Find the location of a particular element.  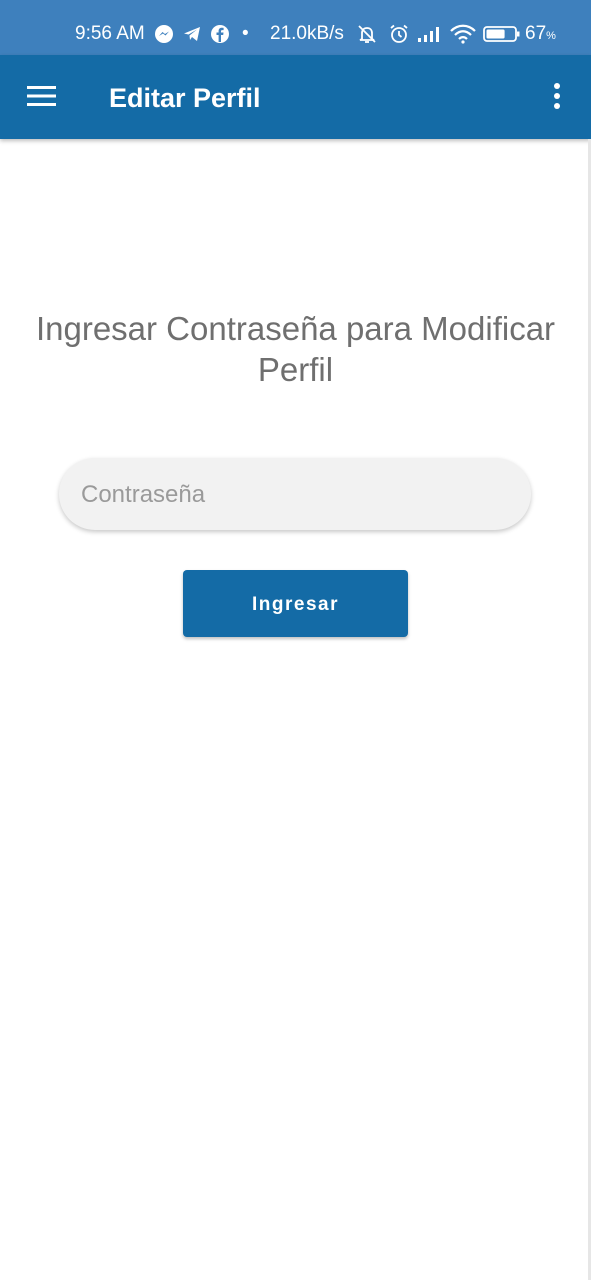

more-vert-icon is located at coordinates (557, 97).